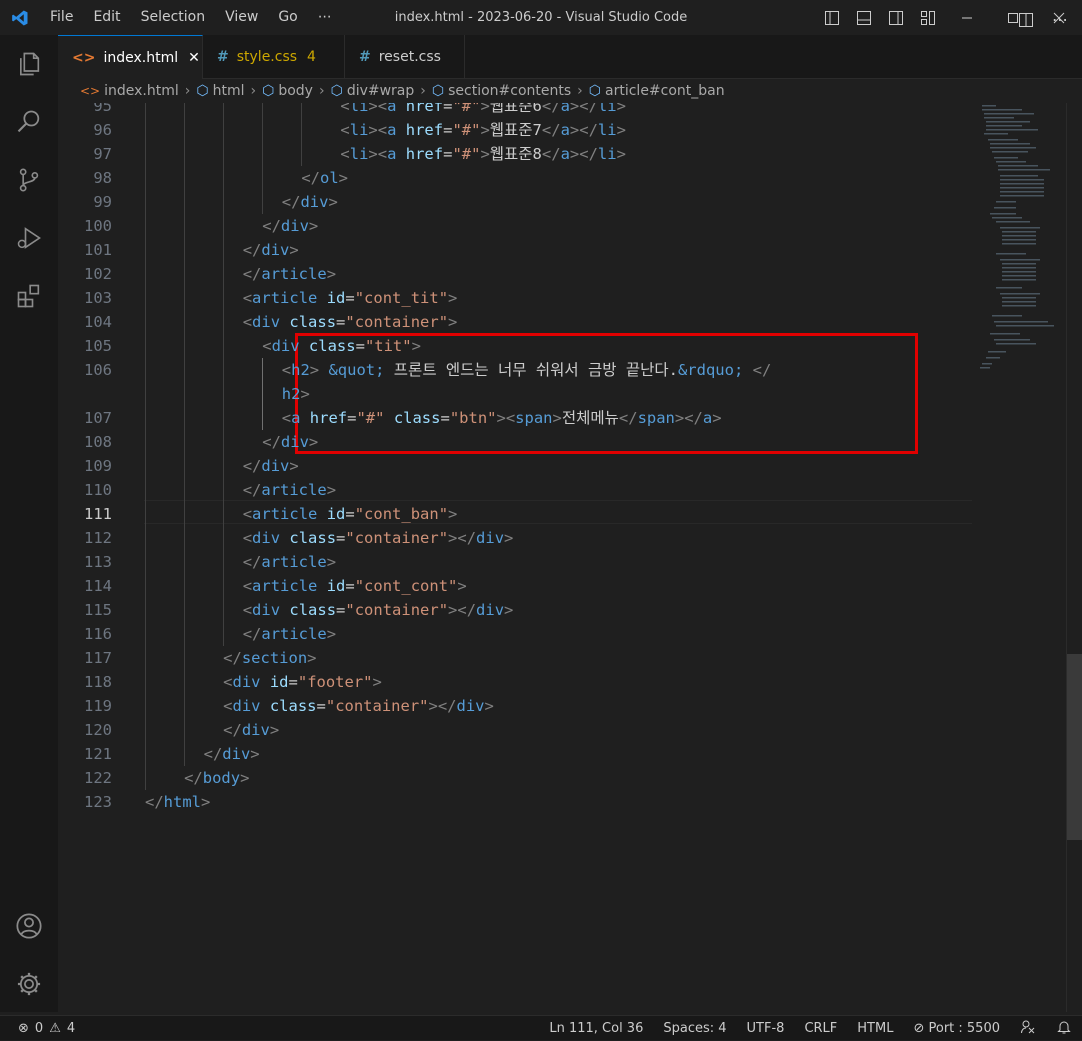 This screenshot has height=1041, width=1082. What do you see at coordinates (106, 17) in the screenshot?
I see `menu-item: Edit` at bounding box center [106, 17].